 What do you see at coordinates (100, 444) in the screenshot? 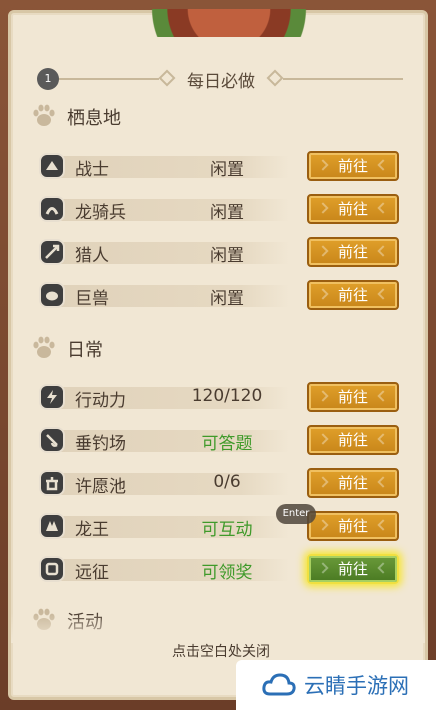
I see `task-name: 垂钓场` at bounding box center [100, 444].